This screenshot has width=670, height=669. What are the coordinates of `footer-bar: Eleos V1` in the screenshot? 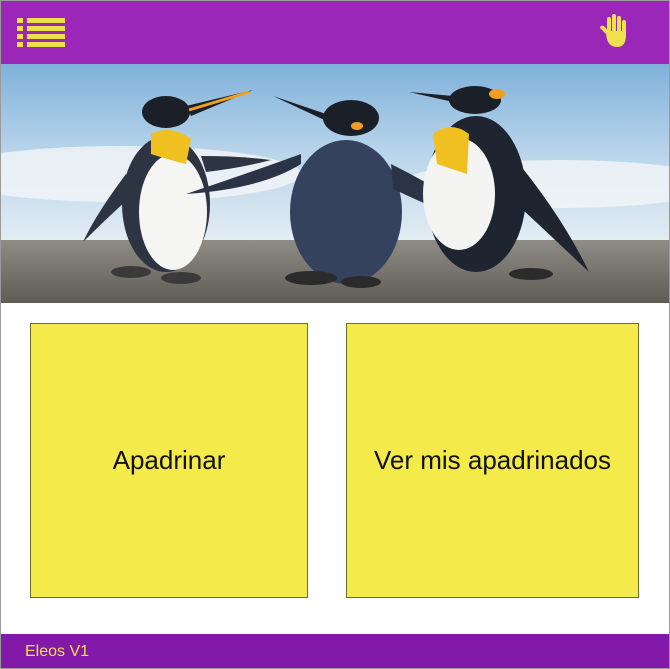 It's located at (335, 651).